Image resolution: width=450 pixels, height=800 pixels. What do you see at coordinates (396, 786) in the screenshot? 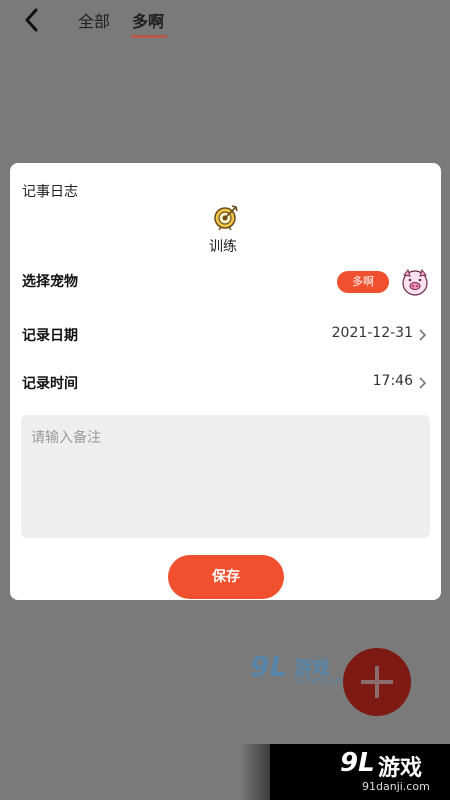
I see `watermark-corner-url: 91danji.com` at bounding box center [396, 786].